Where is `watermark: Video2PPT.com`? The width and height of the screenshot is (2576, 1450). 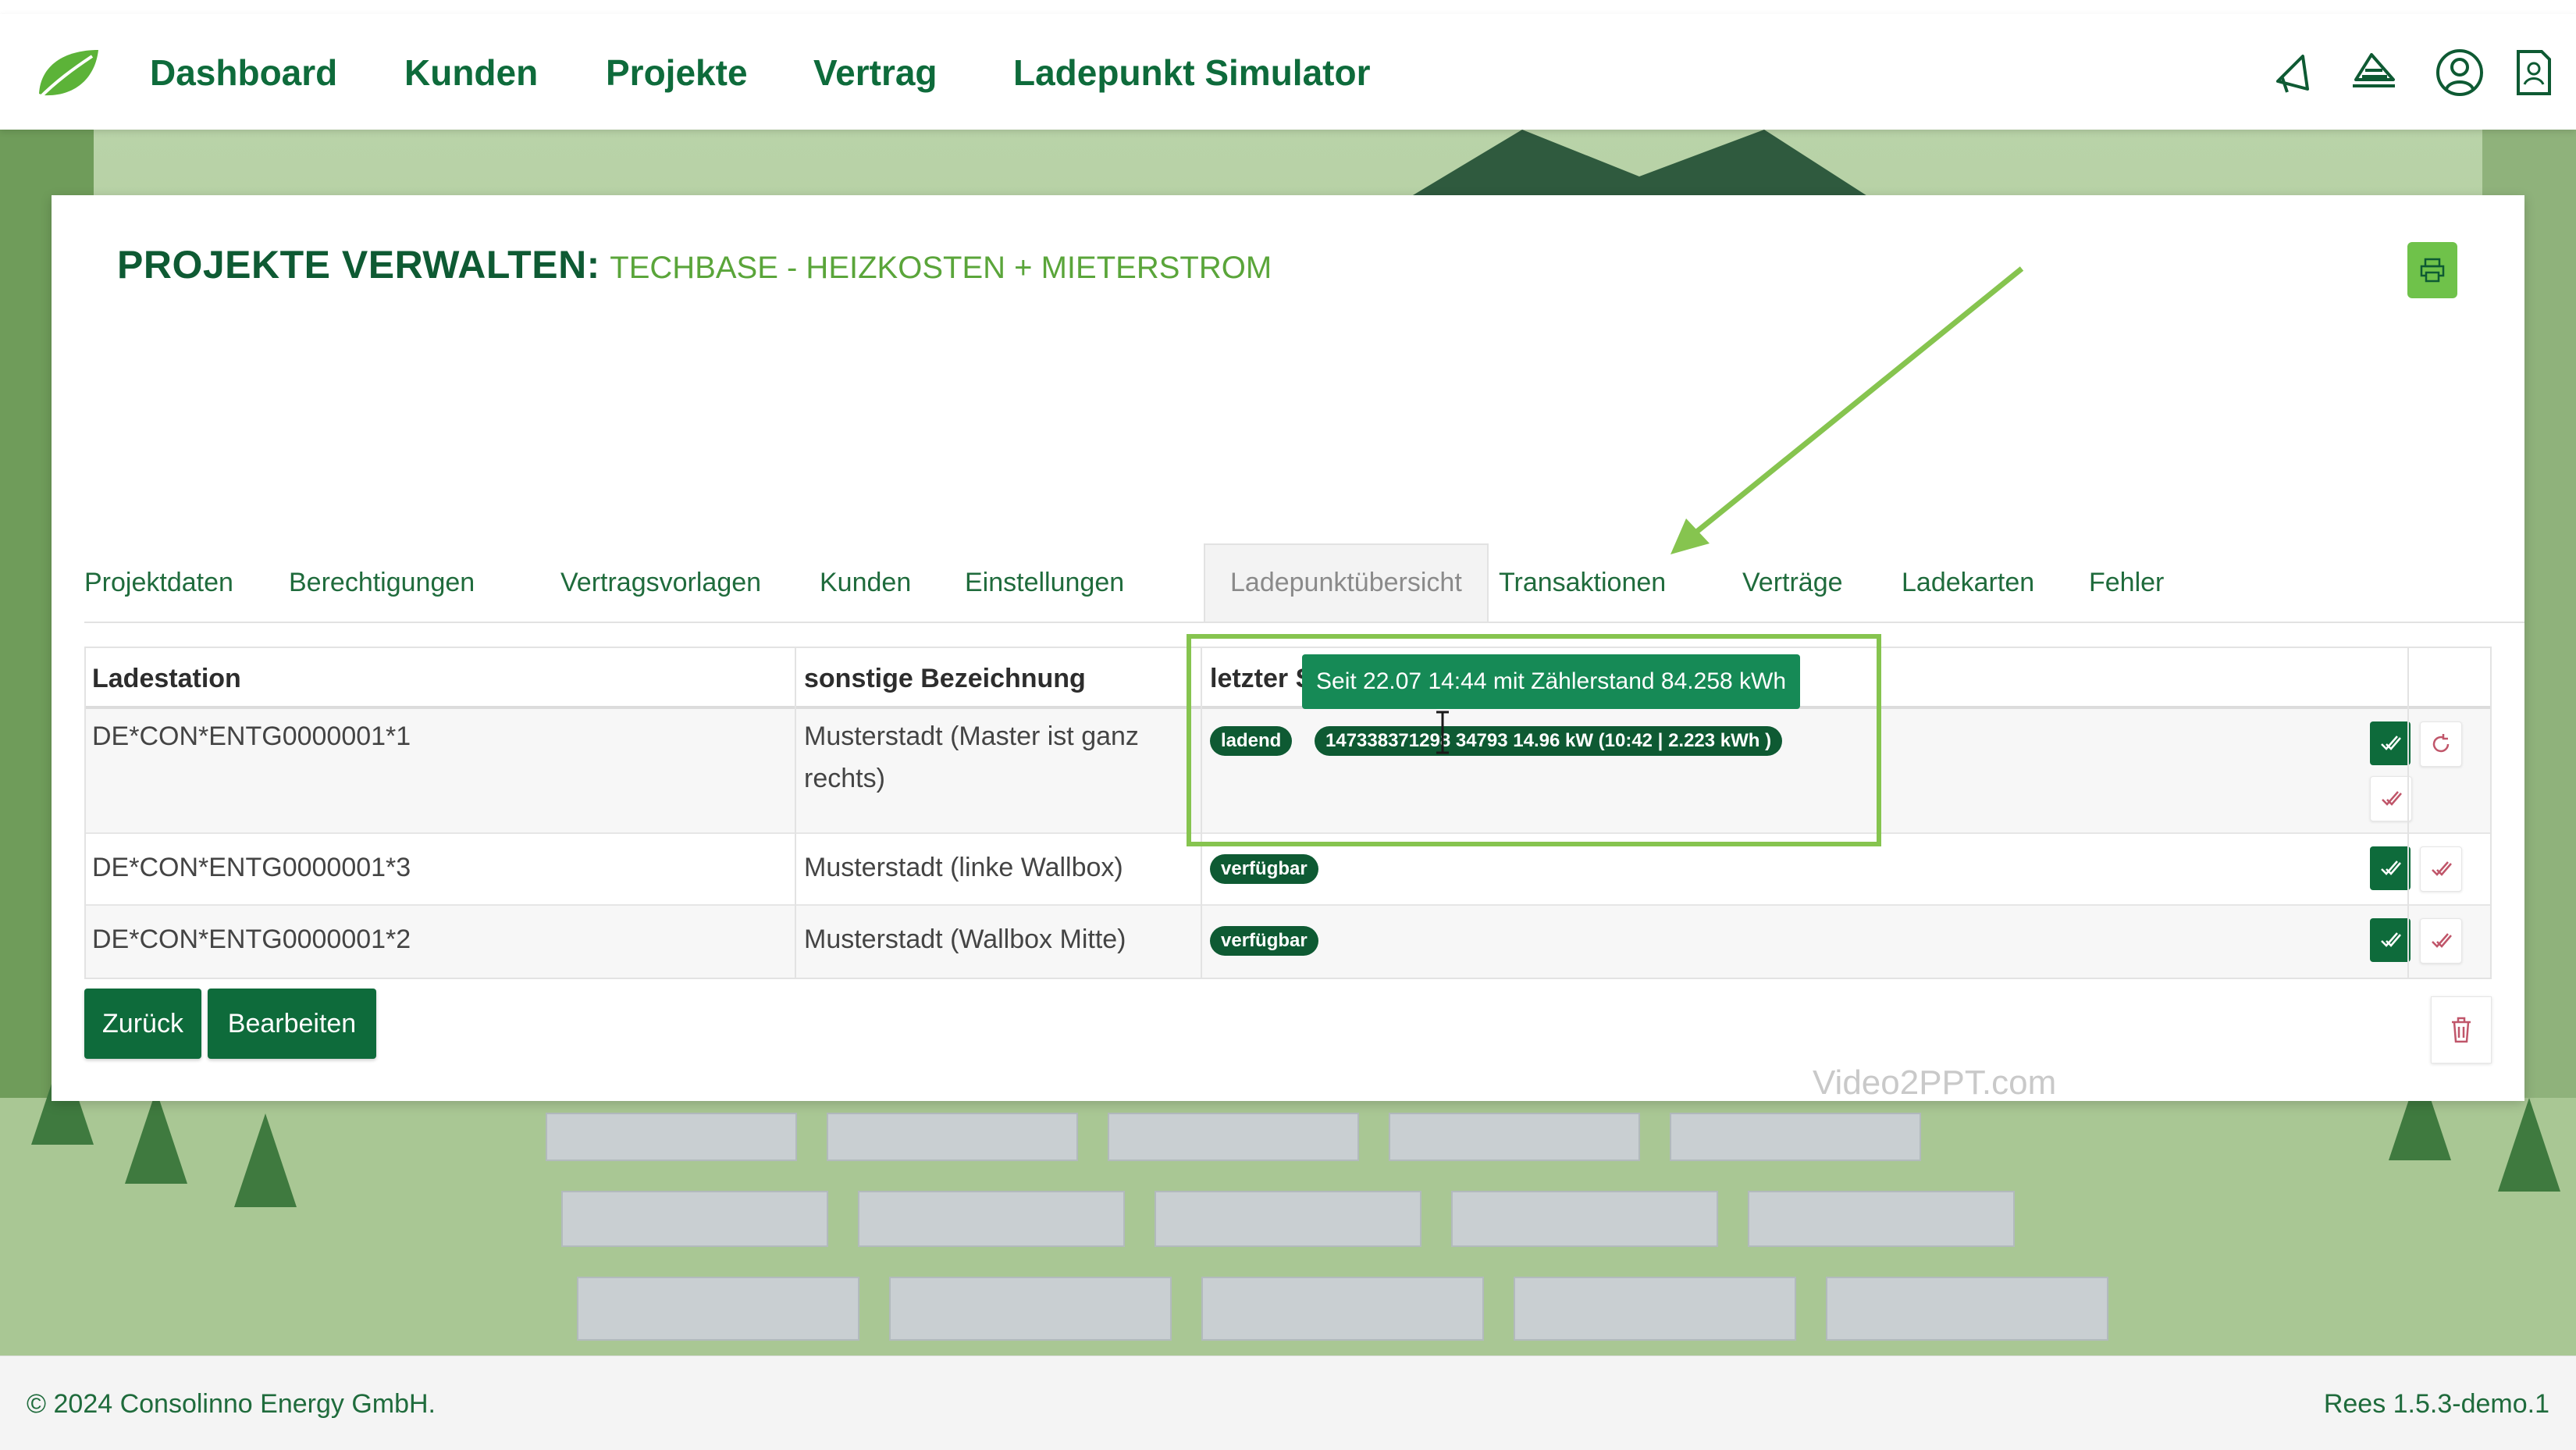
watermark: Video2PPT.com is located at coordinates (1935, 1082).